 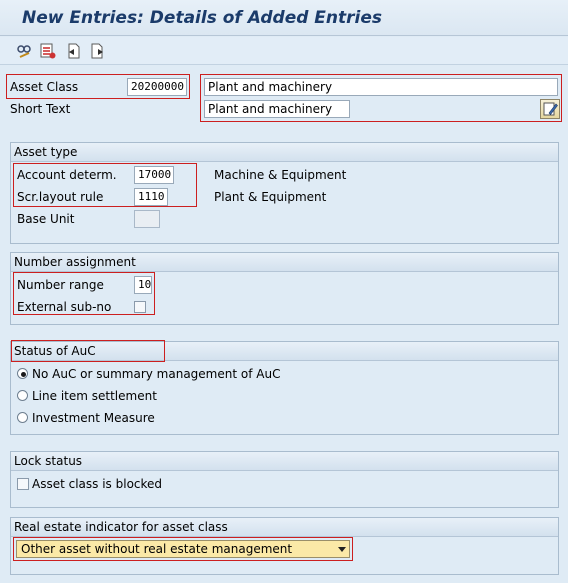 I want to click on number-range-field: 10, so click(x=143, y=285).